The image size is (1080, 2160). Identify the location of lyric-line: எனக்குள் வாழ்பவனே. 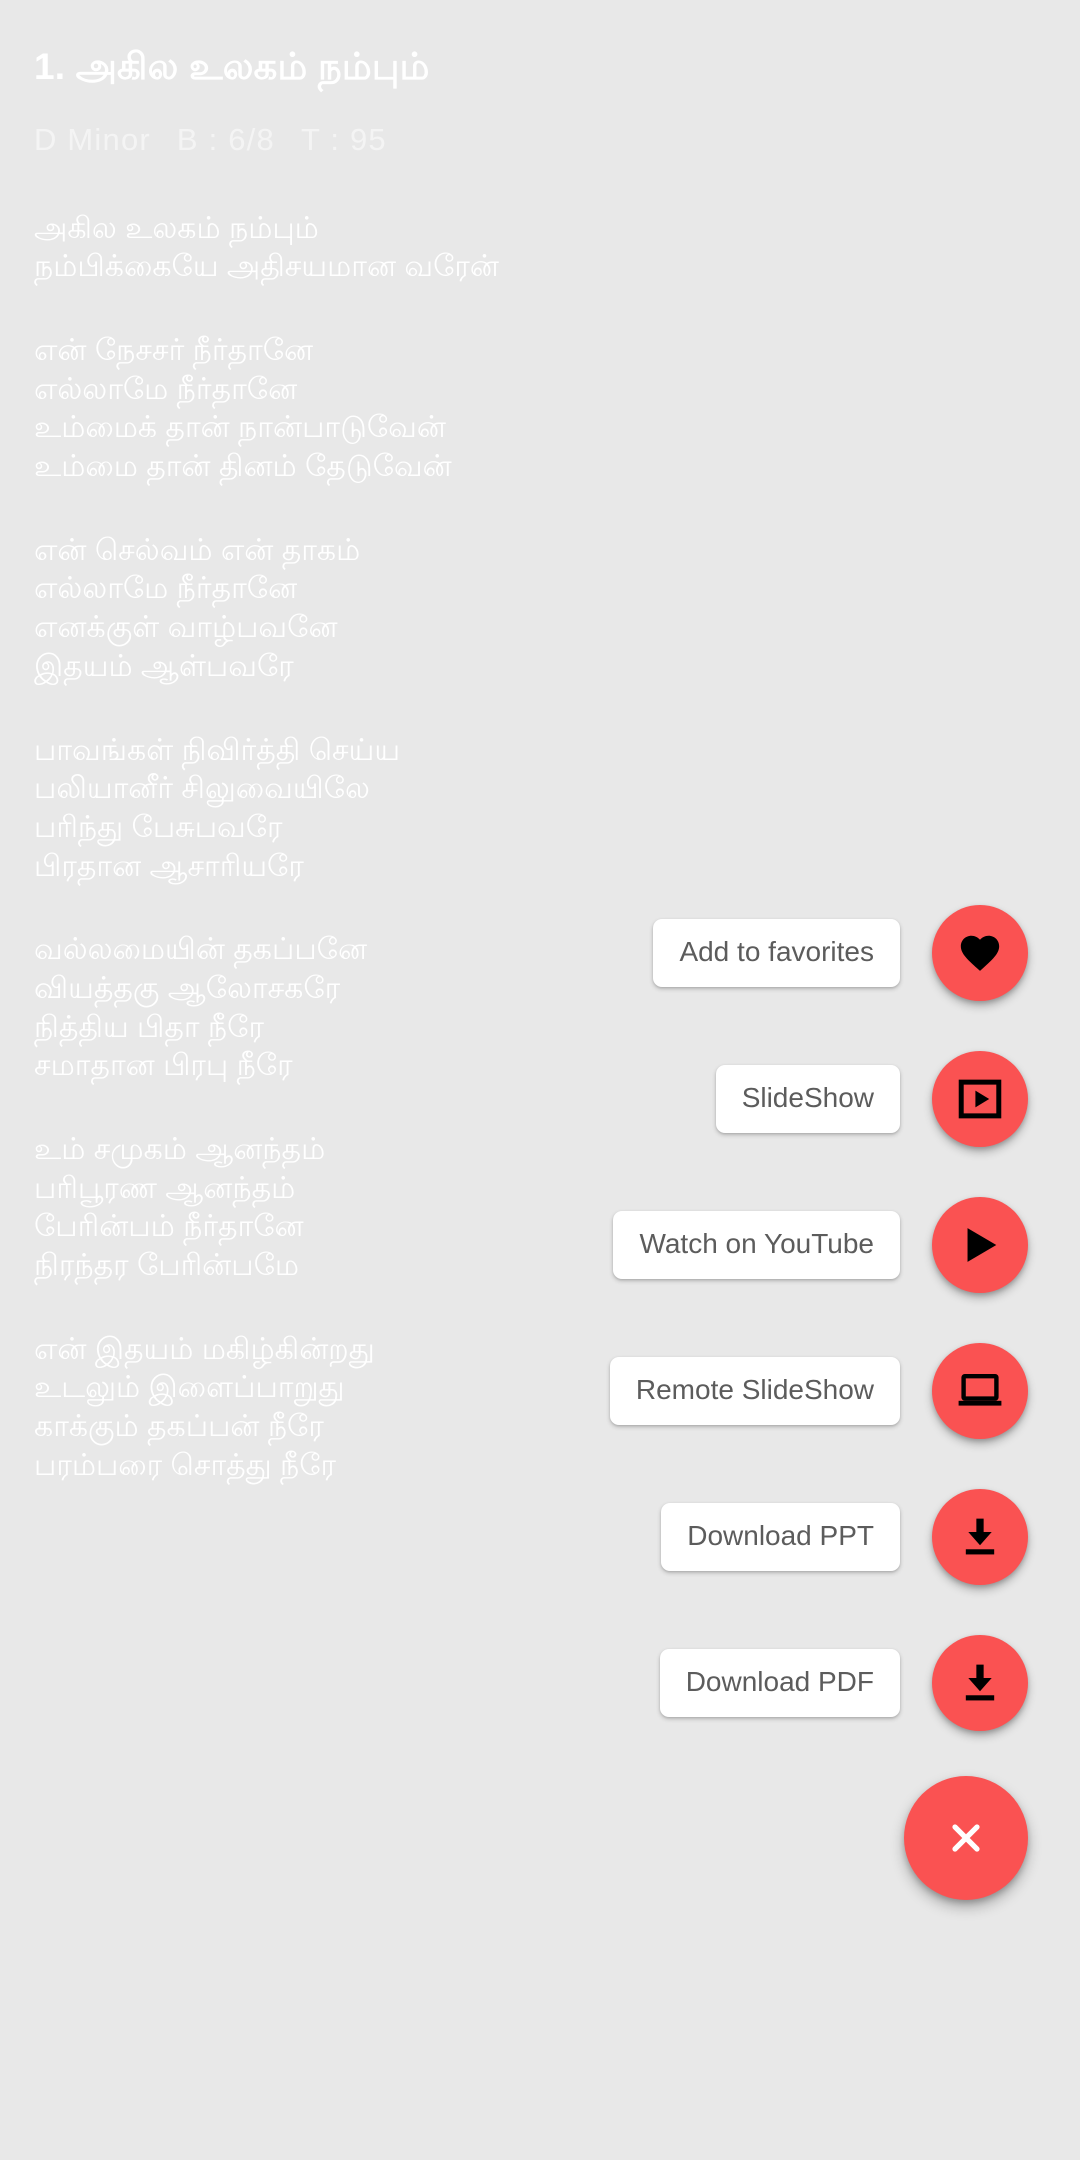
(186, 628).